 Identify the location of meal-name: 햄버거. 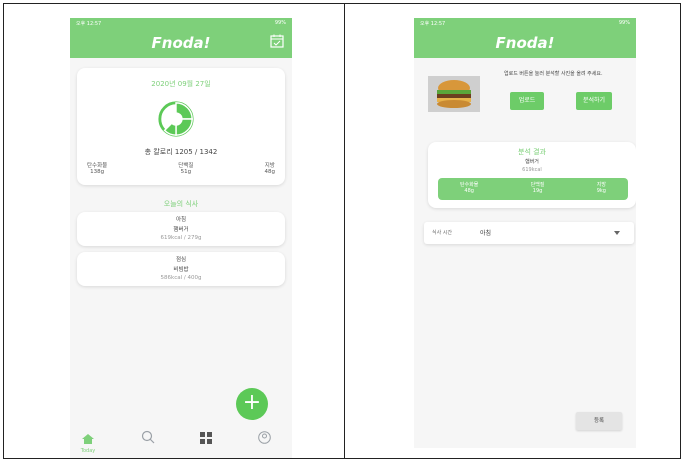
(181, 230).